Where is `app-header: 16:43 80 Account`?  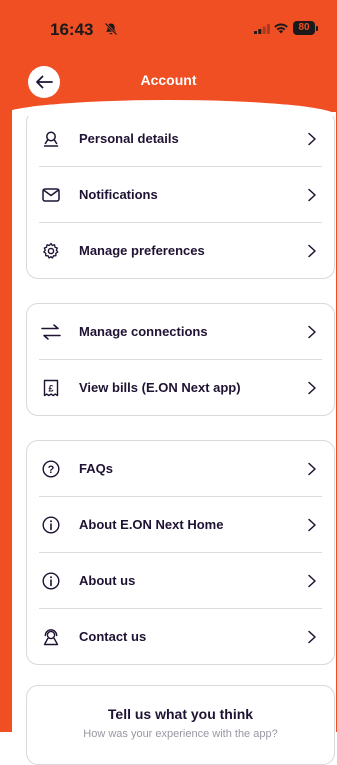 app-header: 16:43 80 Account is located at coordinates (168, 56).